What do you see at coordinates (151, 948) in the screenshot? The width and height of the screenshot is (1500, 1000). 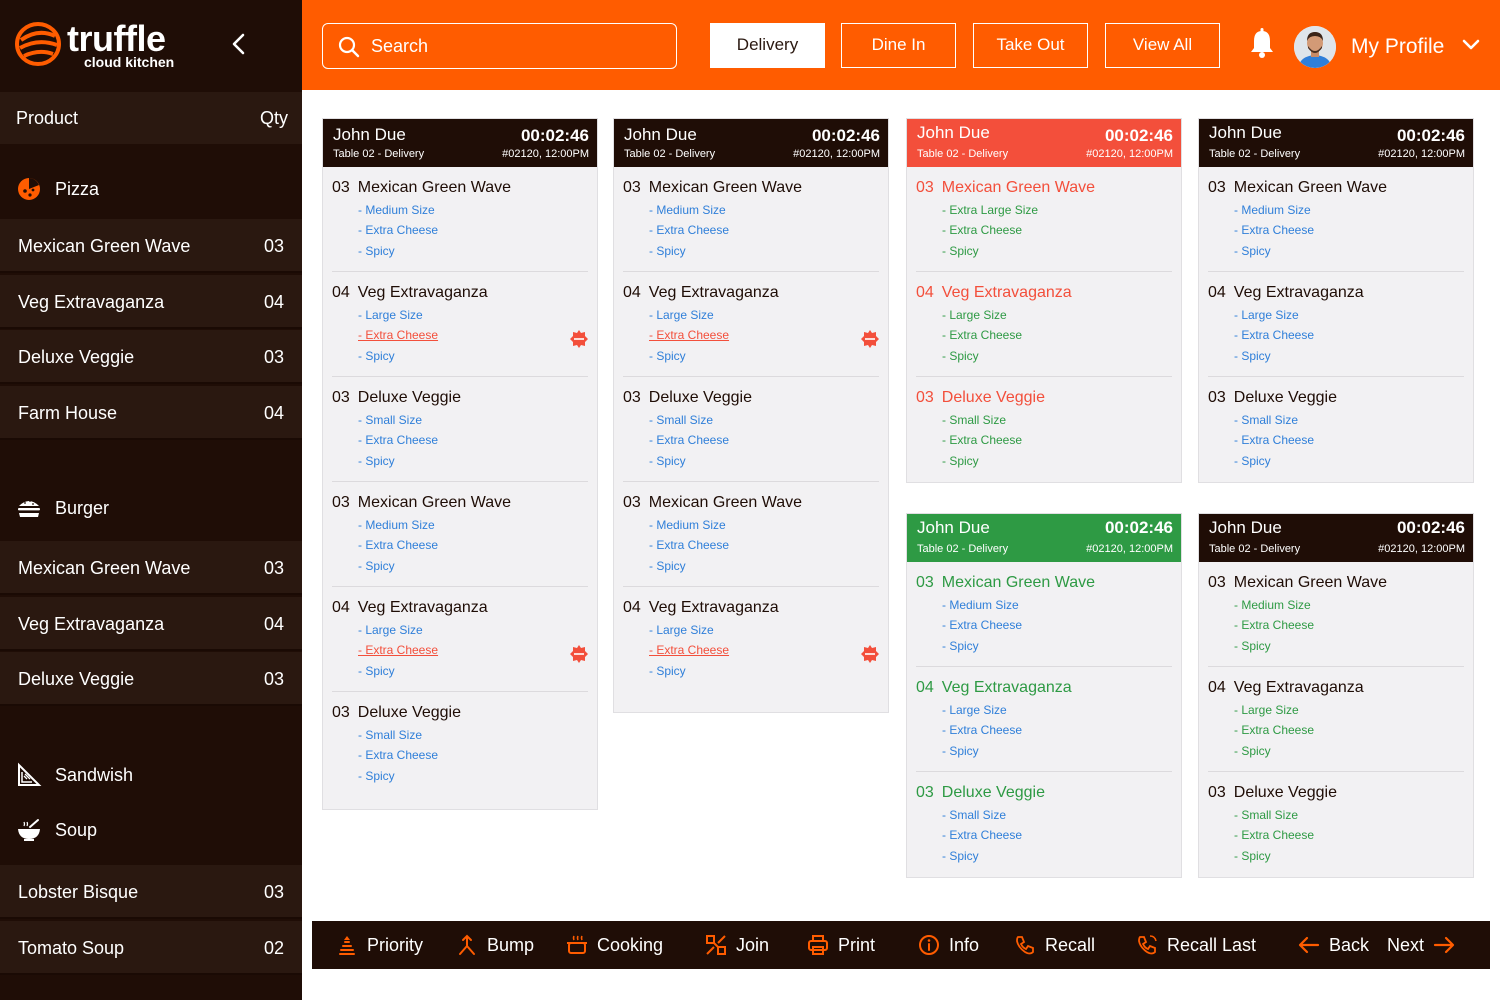 I see `sidebar-item: Tomato Soup 02` at bounding box center [151, 948].